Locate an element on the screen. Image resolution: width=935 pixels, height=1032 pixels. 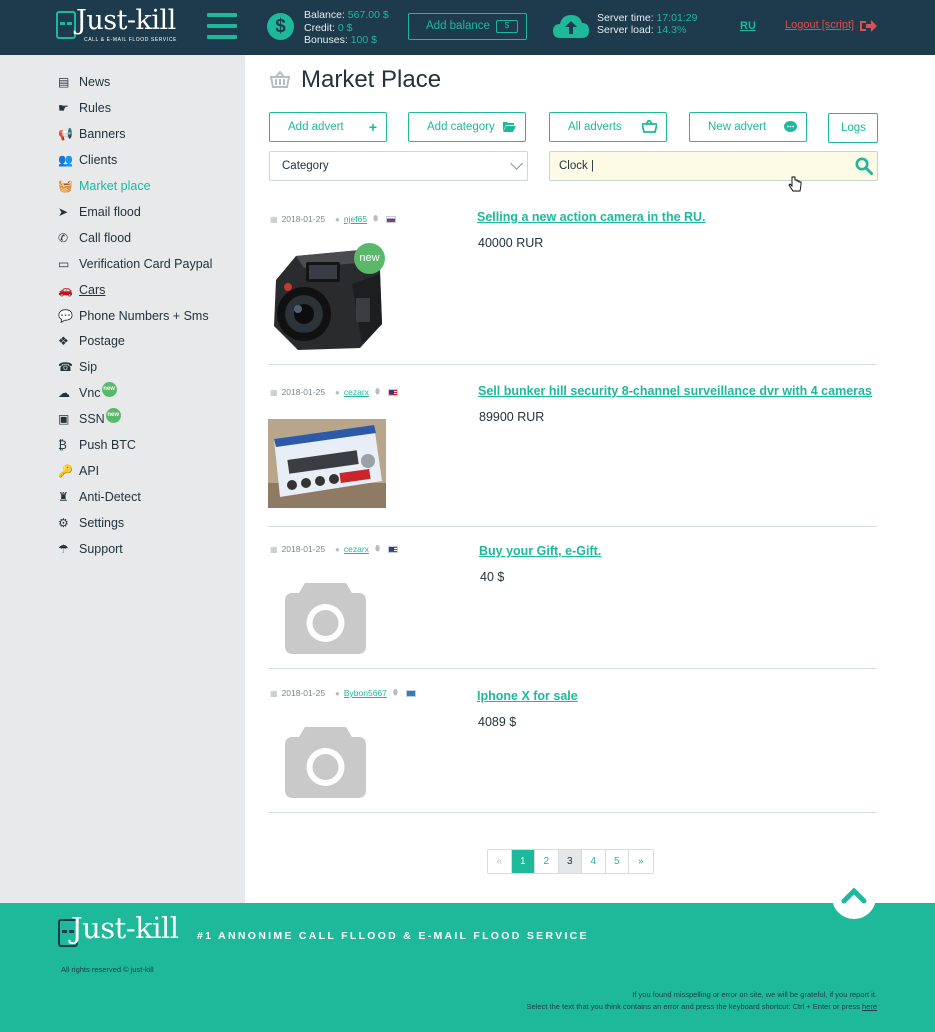
car-icon: 🚗 is located at coordinates (65, 290).